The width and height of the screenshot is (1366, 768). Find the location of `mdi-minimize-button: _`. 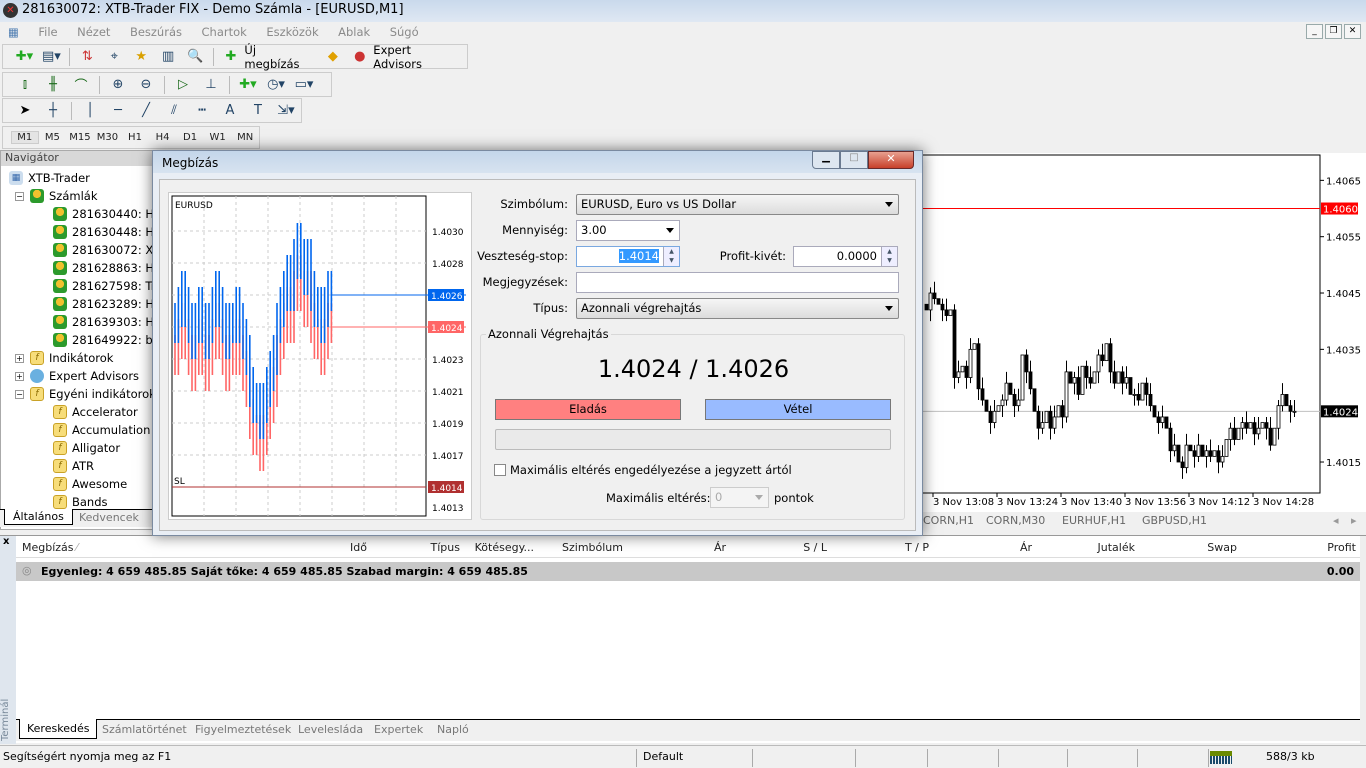

mdi-minimize-button: _ is located at coordinates (1314, 31).